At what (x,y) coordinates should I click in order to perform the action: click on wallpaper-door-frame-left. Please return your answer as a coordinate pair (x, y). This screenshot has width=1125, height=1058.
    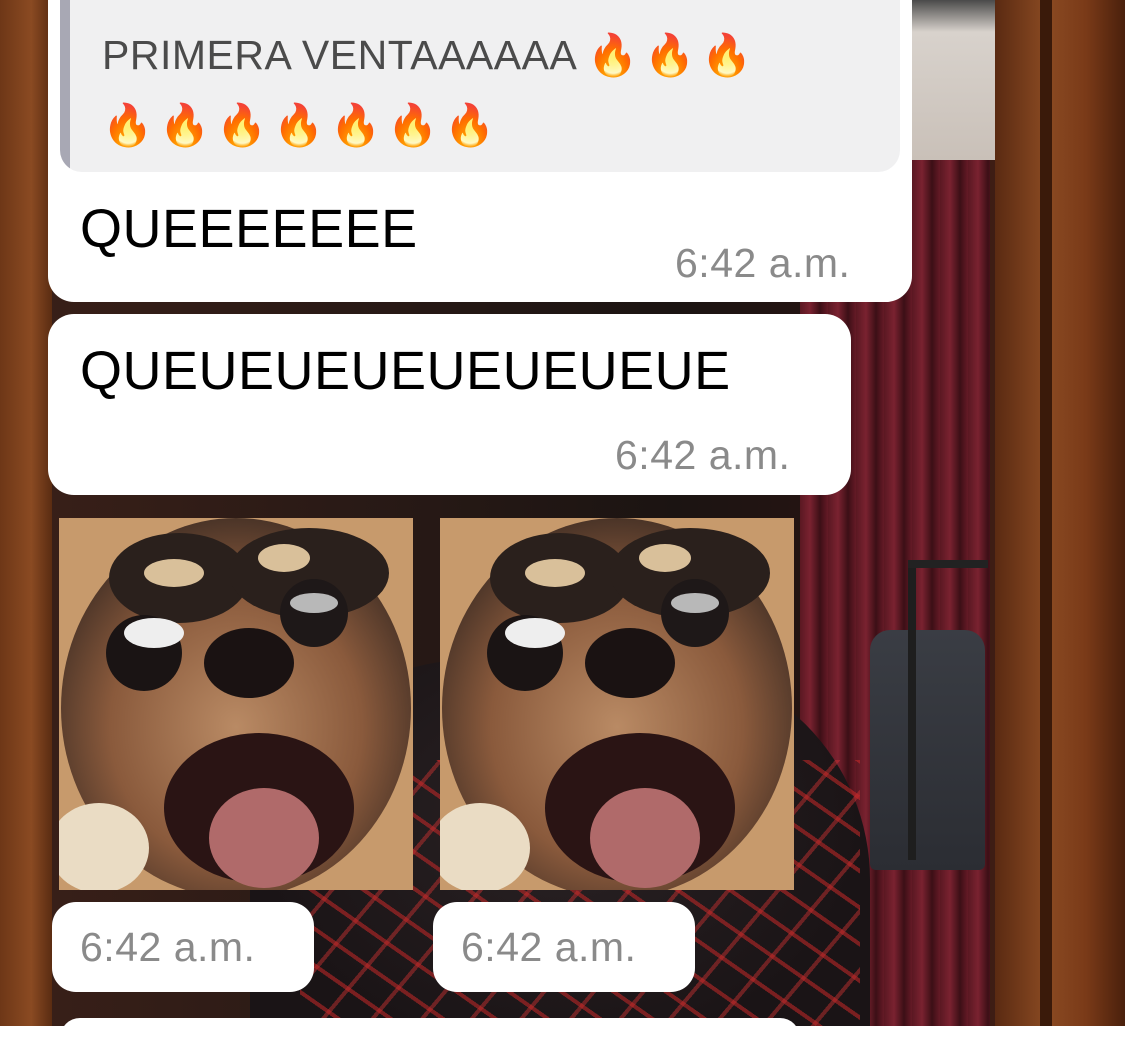
    Looking at the image, I should click on (26, 513).